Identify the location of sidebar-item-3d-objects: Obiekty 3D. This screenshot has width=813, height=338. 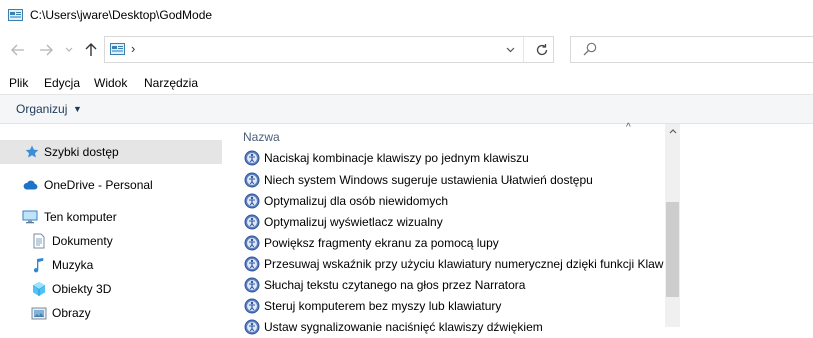
(111, 289).